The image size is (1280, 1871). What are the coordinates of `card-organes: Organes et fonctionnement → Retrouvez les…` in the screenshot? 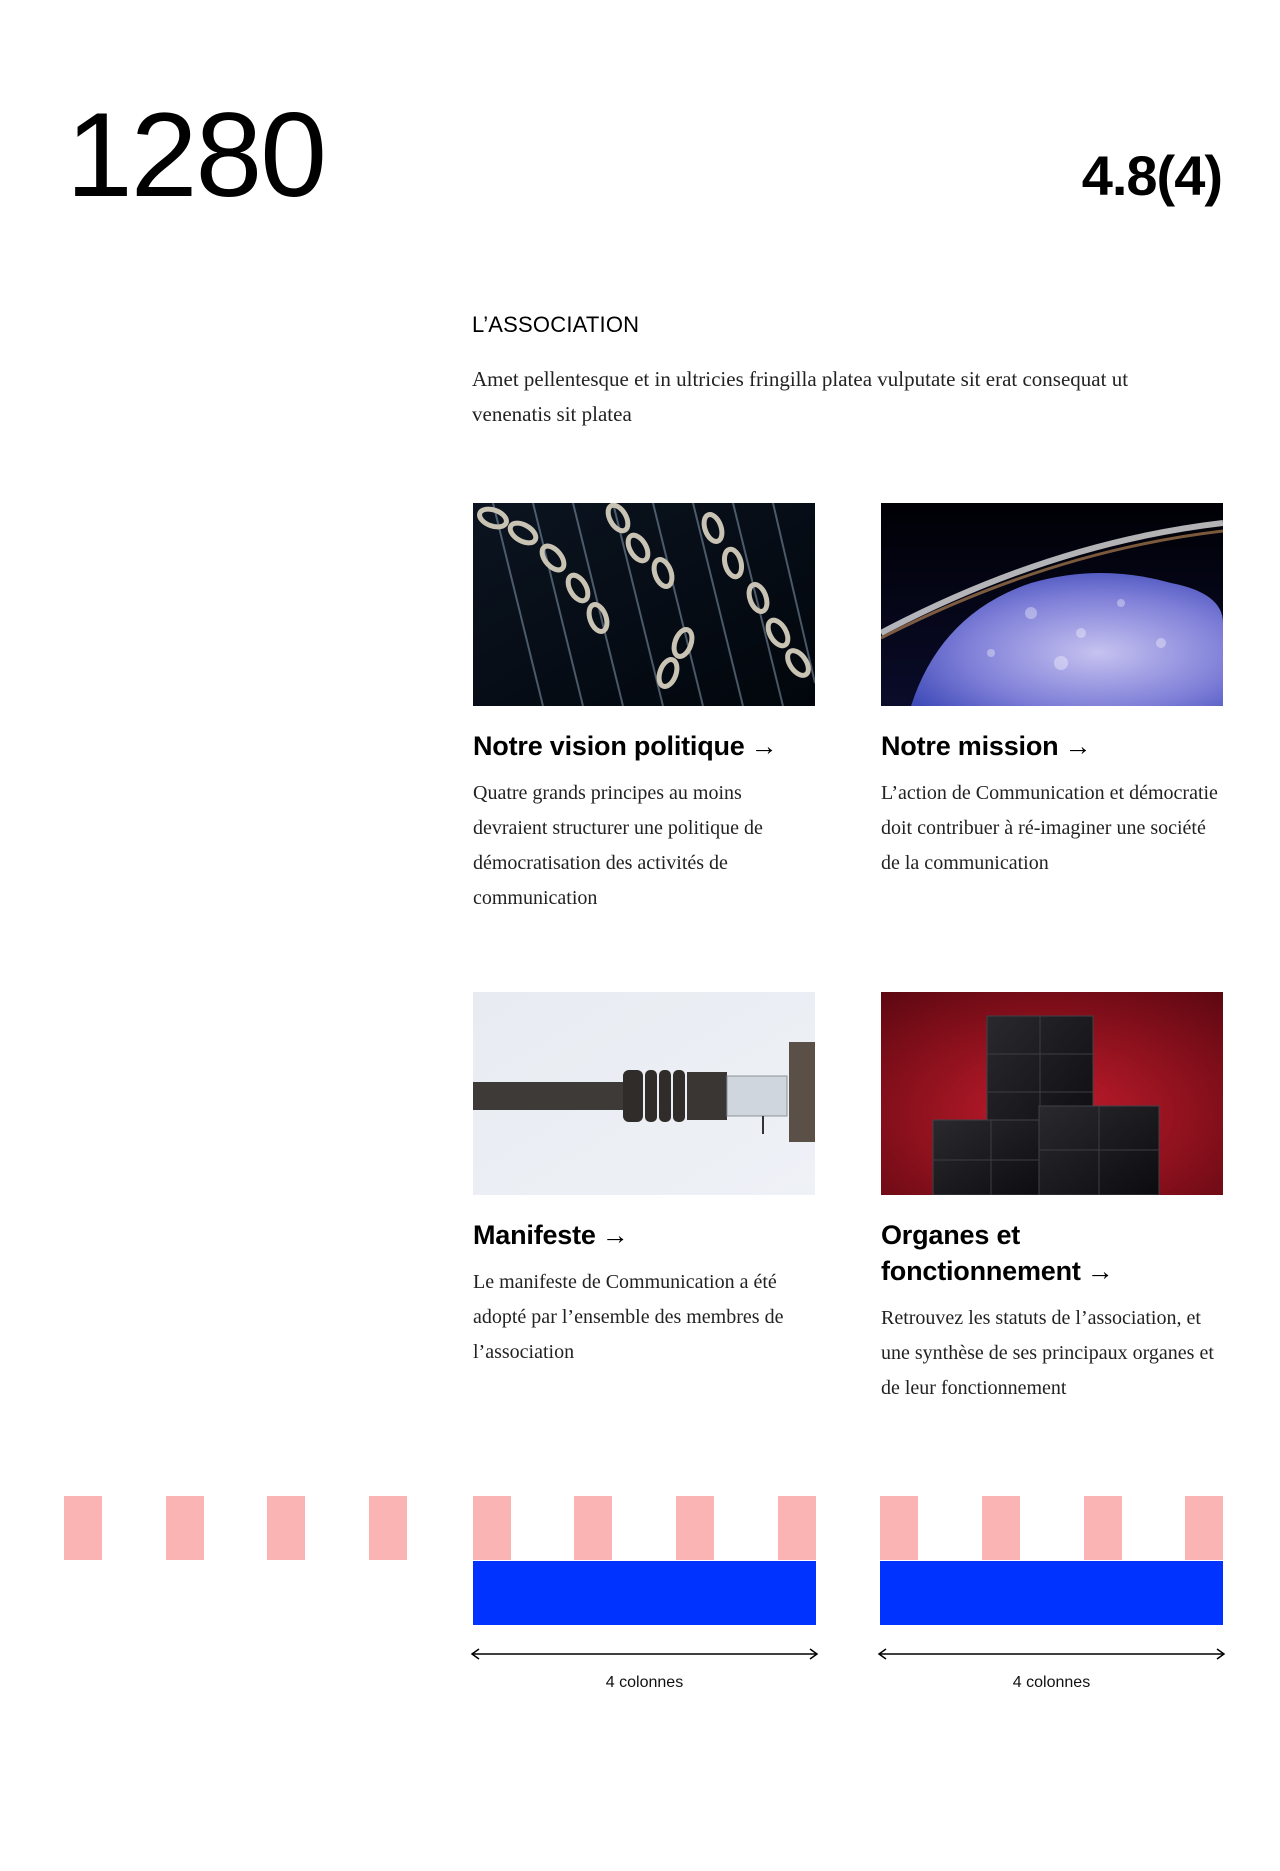 It's located at (1052, 1199).